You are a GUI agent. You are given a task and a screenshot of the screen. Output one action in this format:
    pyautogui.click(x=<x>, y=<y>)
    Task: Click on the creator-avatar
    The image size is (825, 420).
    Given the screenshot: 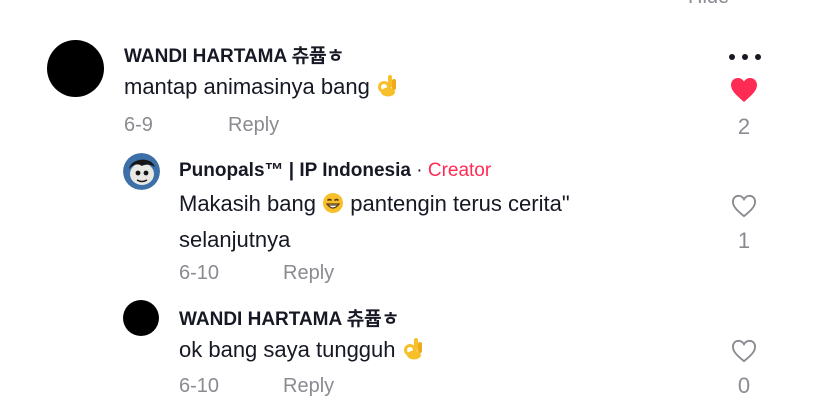 What is the action you would take?
    pyautogui.click(x=141, y=171)
    